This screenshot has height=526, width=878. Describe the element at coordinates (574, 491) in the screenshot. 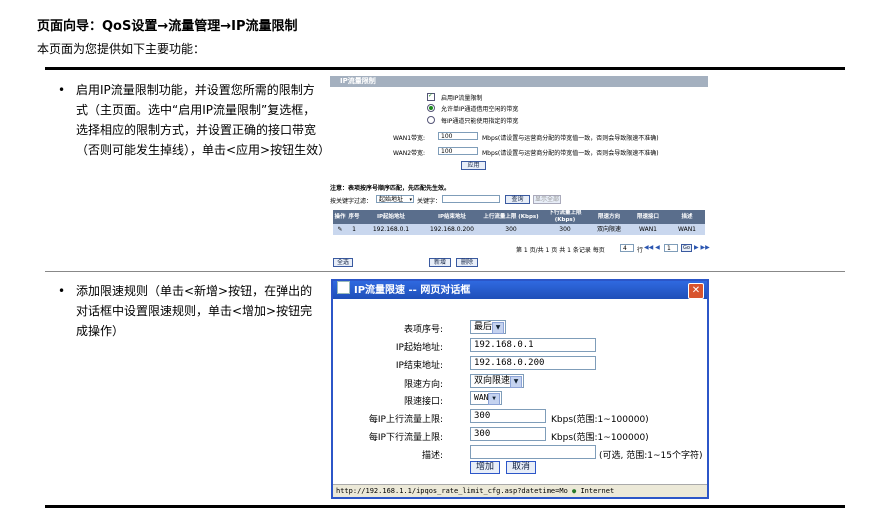

I see `globe-icon: ●` at that location.